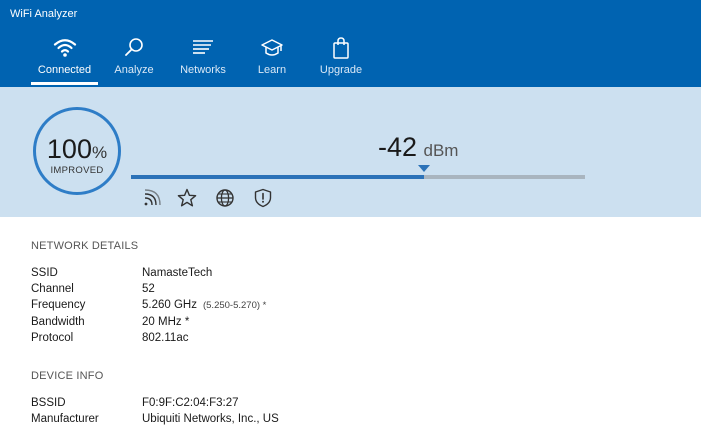 This screenshot has width=701, height=439. What do you see at coordinates (341, 48) in the screenshot?
I see `shopping-bag-icon` at bounding box center [341, 48].